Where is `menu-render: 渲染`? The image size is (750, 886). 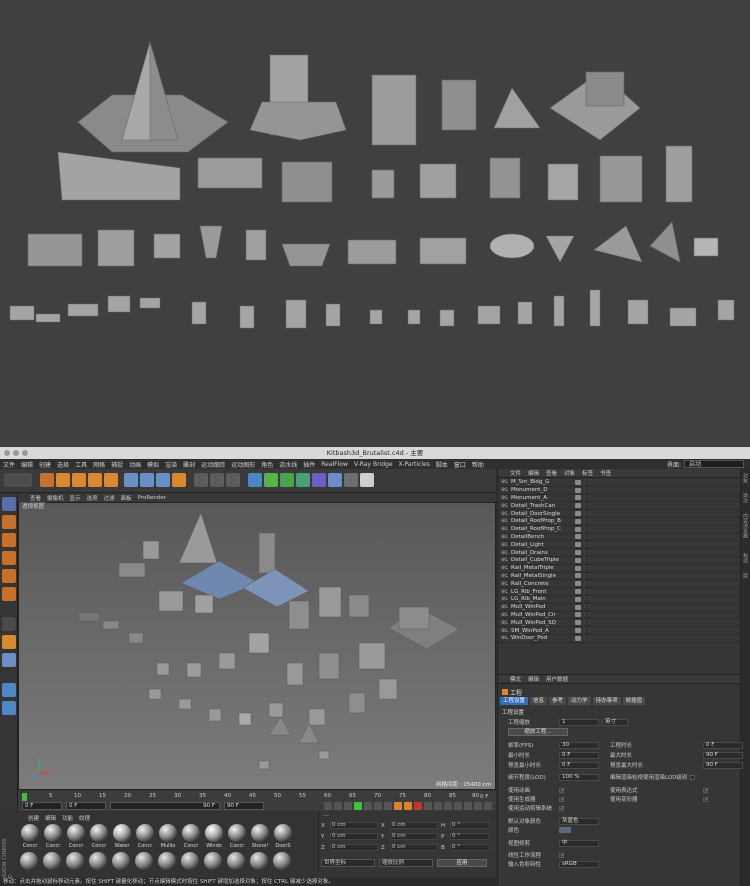
menu-render: 渲染 is located at coordinates (171, 464).